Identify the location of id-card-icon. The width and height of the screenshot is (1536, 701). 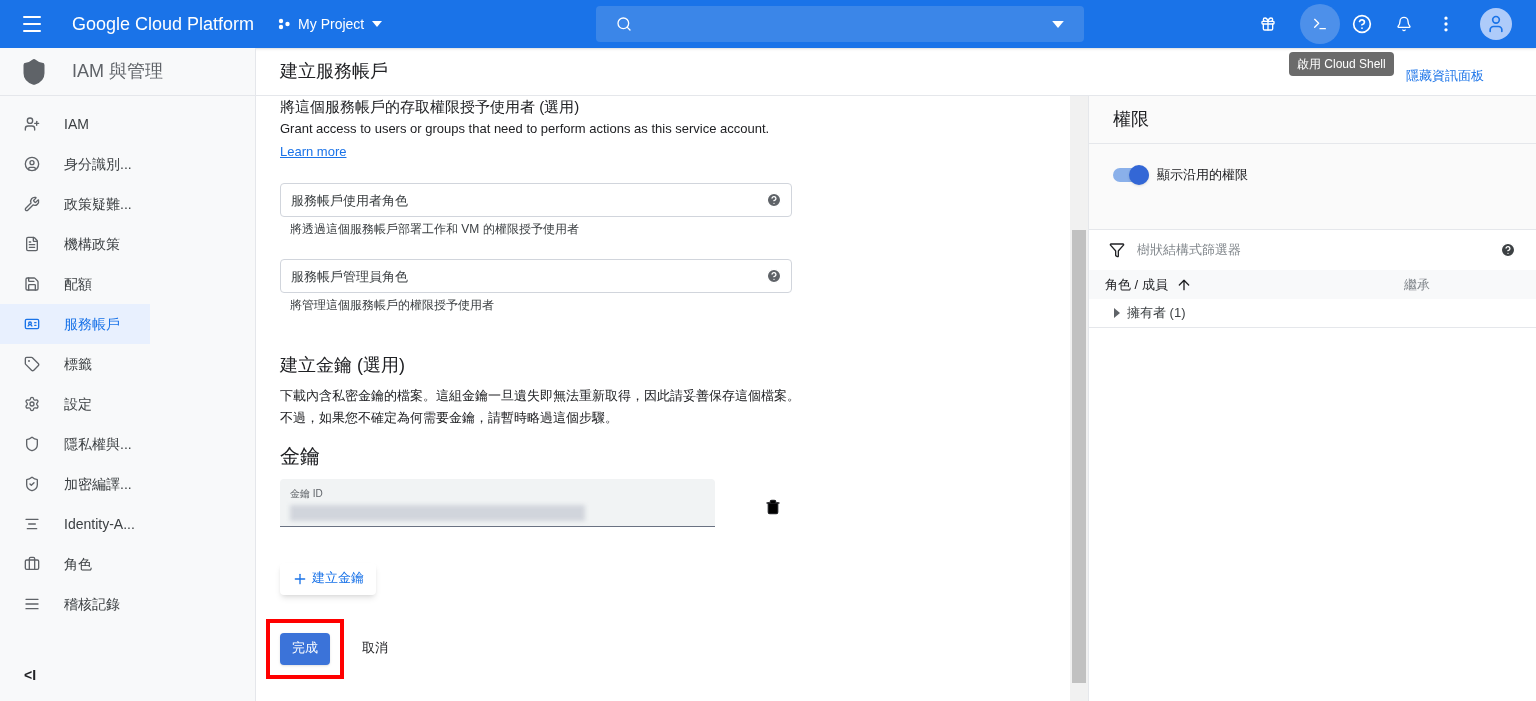
(32, 324).